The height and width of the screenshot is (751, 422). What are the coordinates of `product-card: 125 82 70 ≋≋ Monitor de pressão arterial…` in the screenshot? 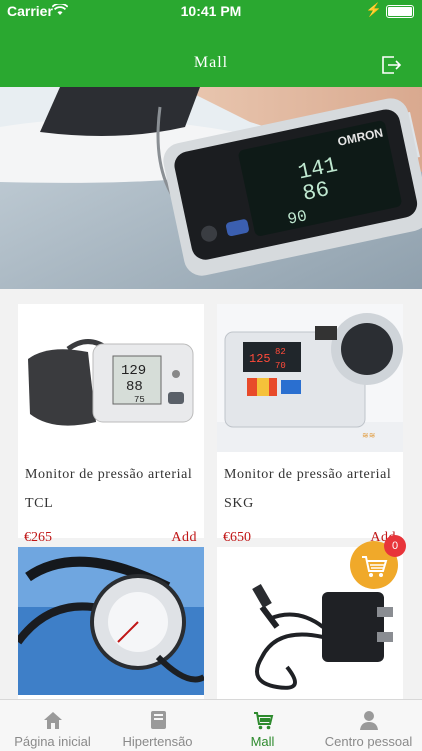 It's located at (310, 424).